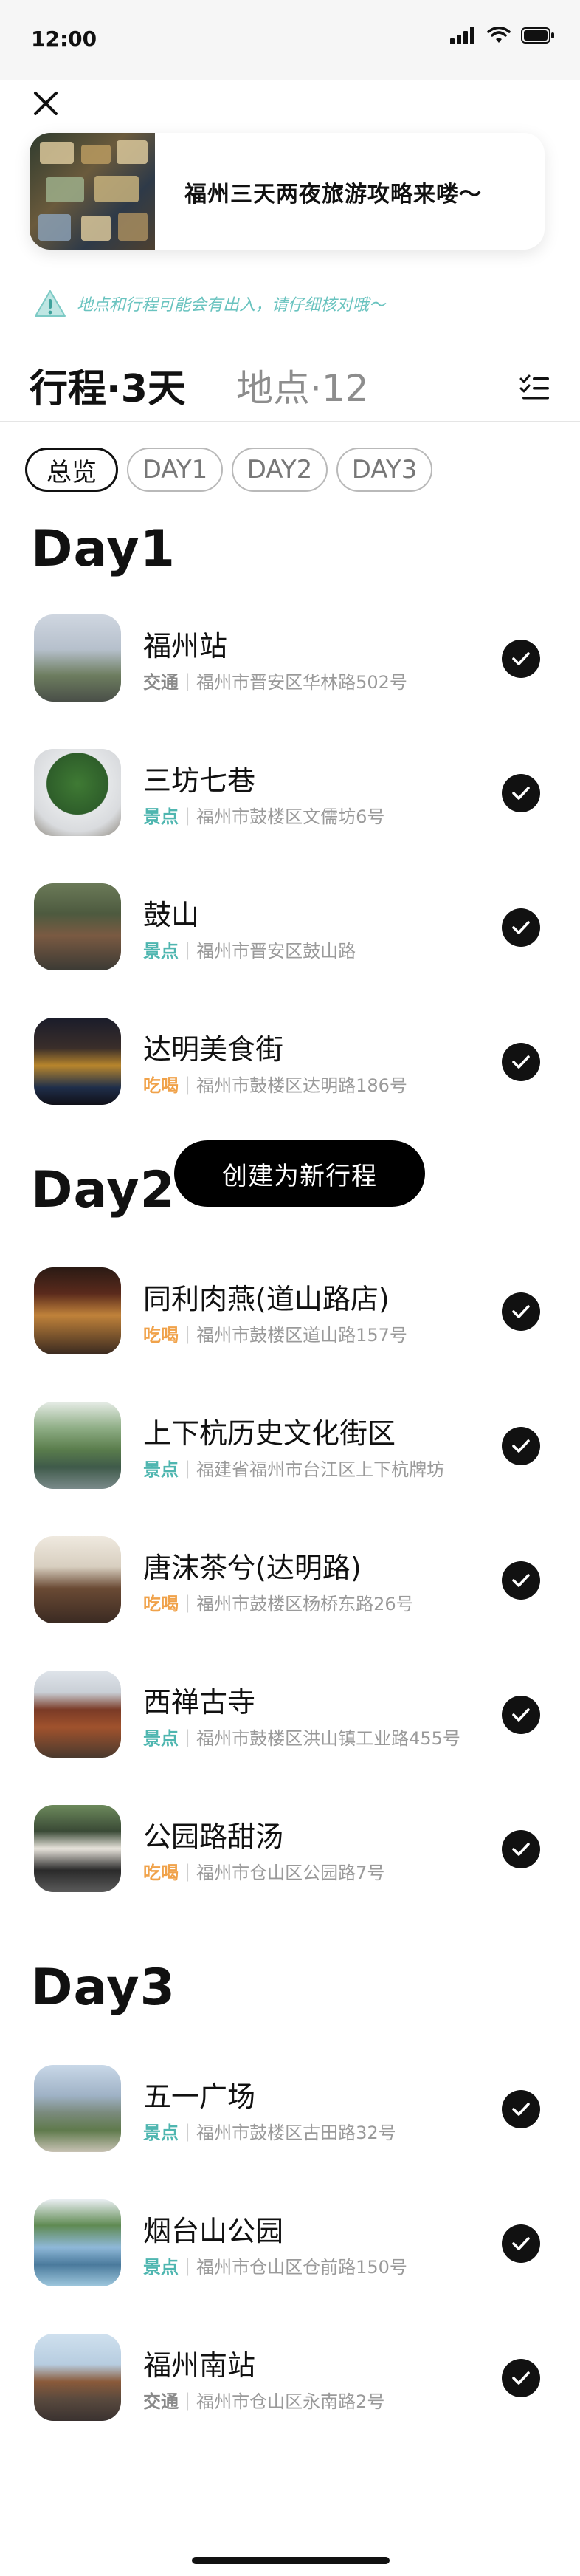  I want to click on list-item: 三坊七巷 景点 | 福州市鼓楼区文儒坊6号, so click(292, 794).